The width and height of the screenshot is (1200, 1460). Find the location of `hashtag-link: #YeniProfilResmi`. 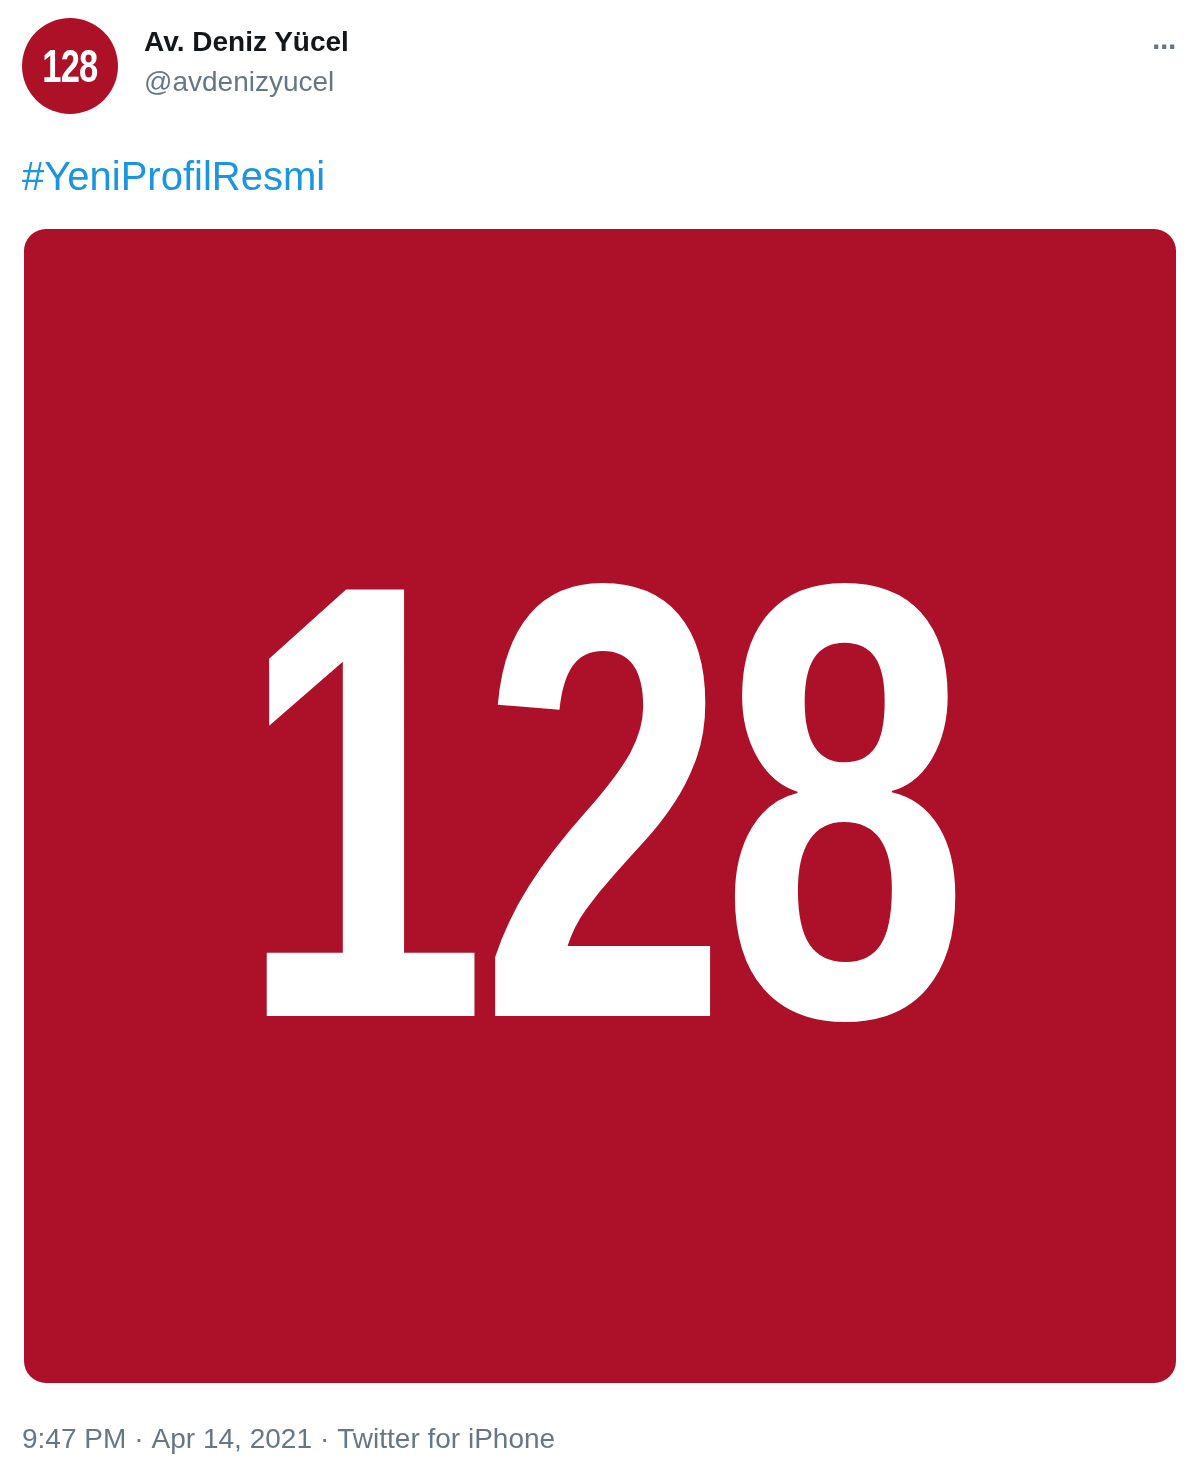

hashtag-link: #YeniProfilResmi is located at coordinates (174, 176).